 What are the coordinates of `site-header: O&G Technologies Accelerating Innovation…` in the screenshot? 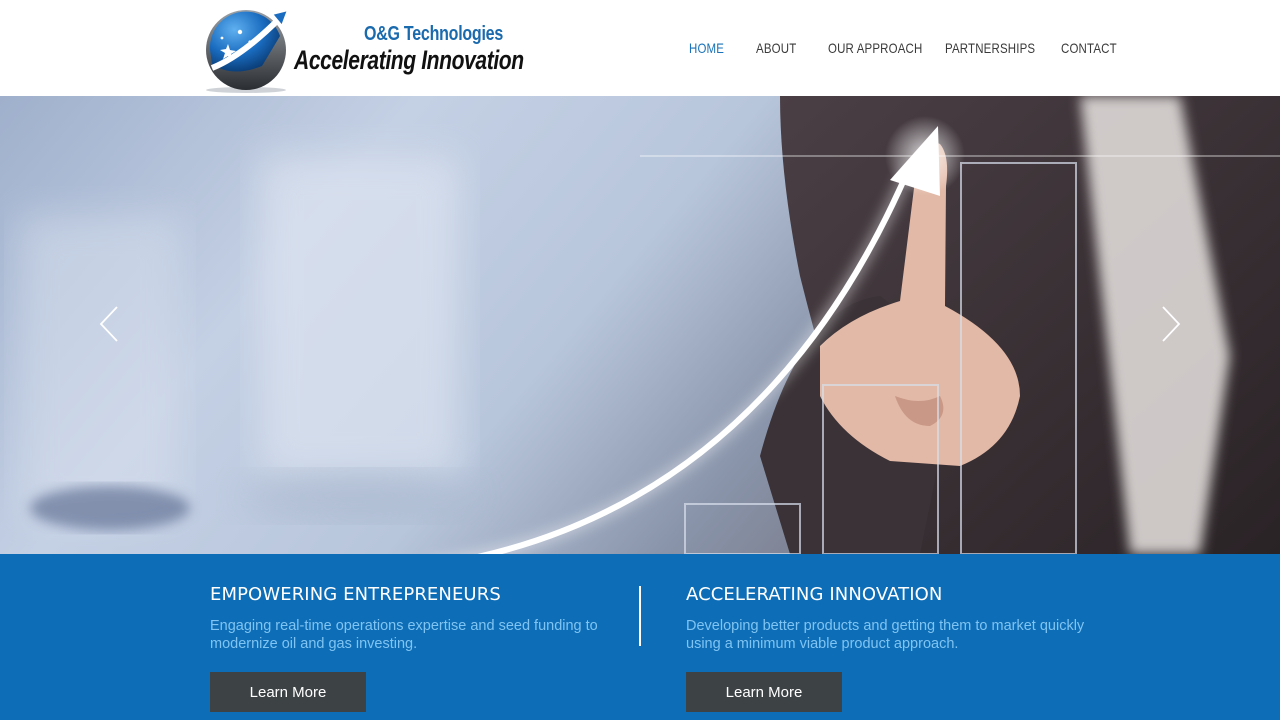 It's located at (640, 48).